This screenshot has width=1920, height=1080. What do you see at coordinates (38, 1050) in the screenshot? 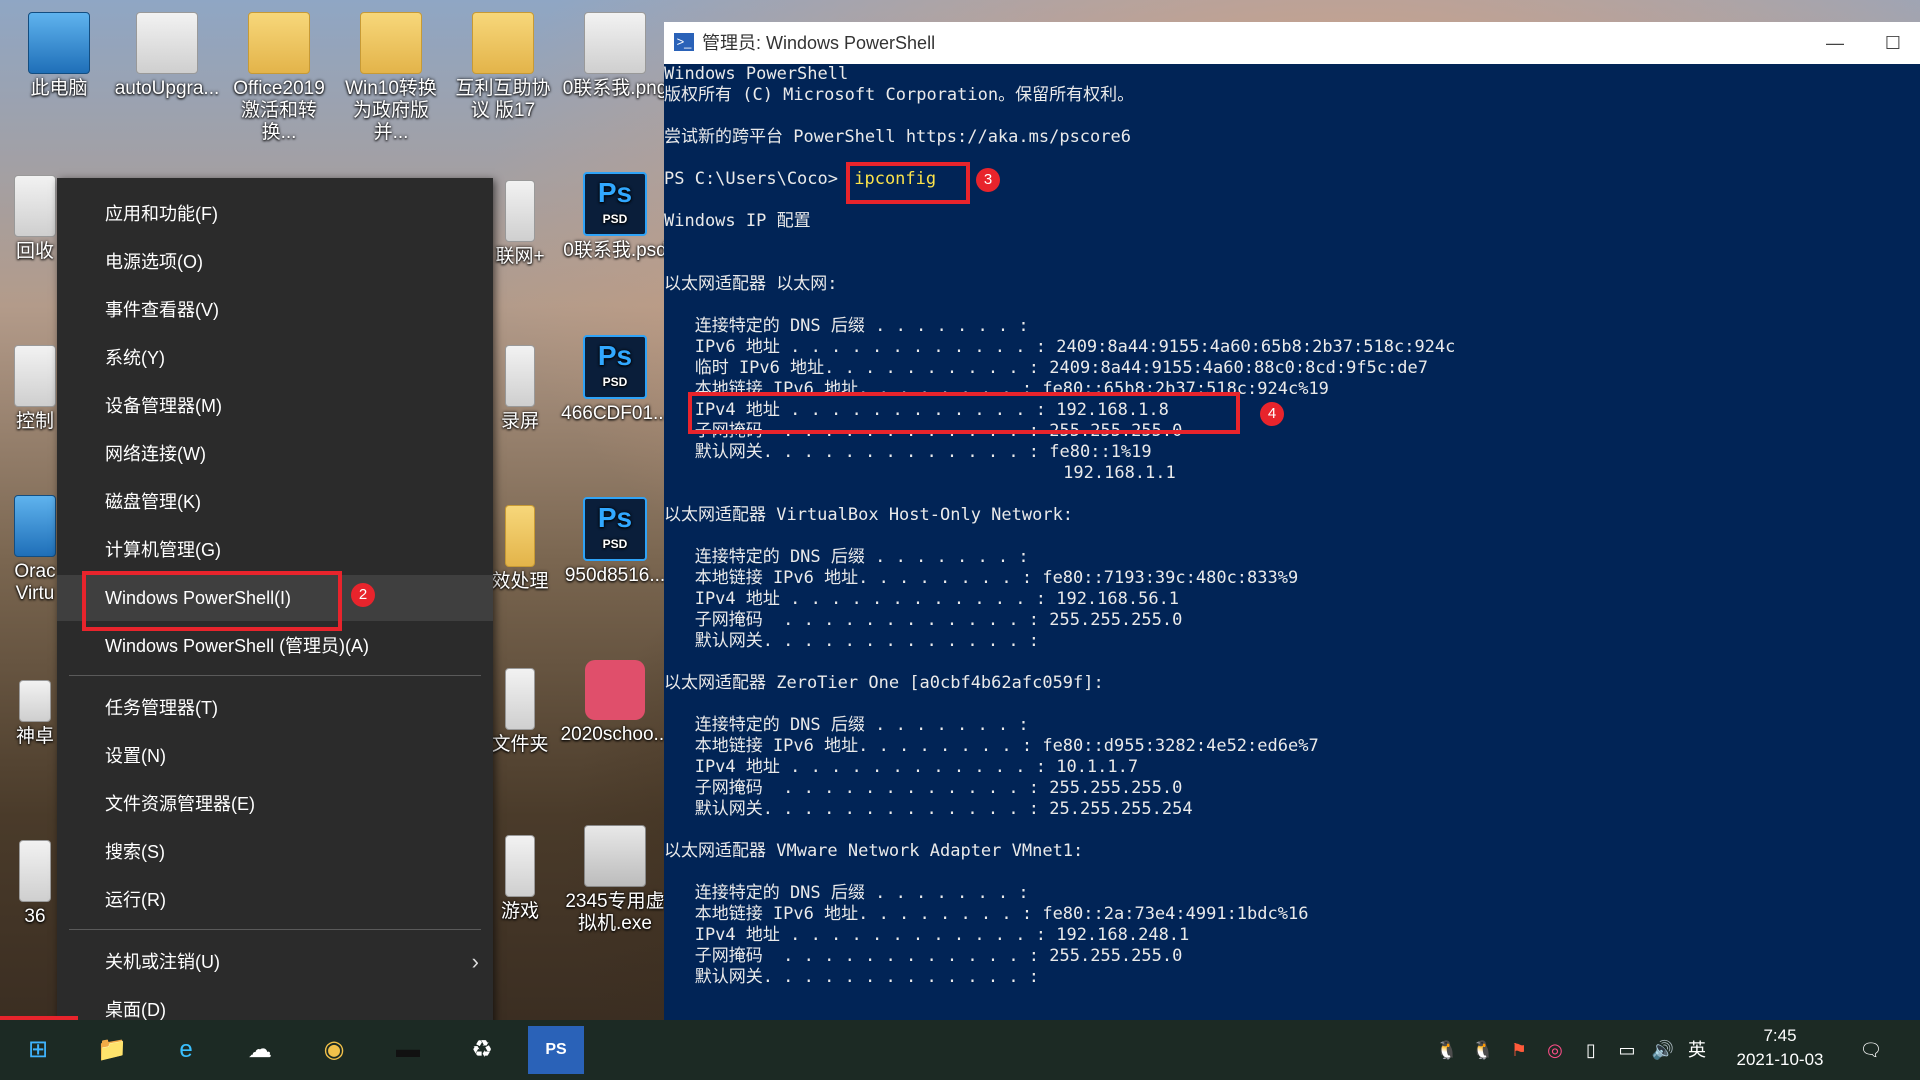
I see `start-button: ⊞` at bounding box center [38, 1050].